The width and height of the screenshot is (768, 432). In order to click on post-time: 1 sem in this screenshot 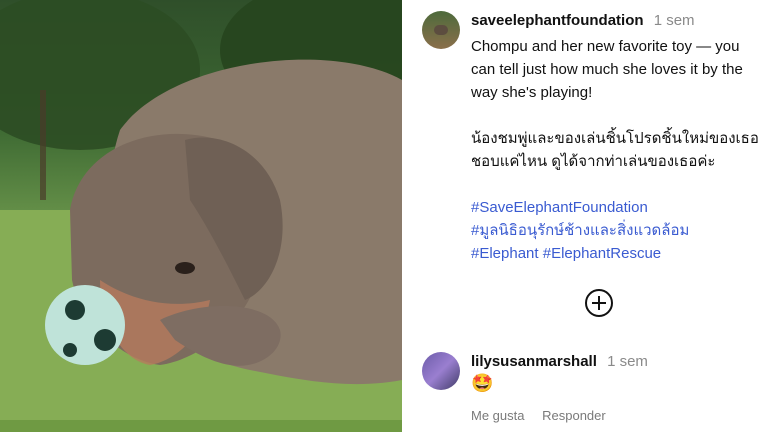, I will do `click(674, 20)`.